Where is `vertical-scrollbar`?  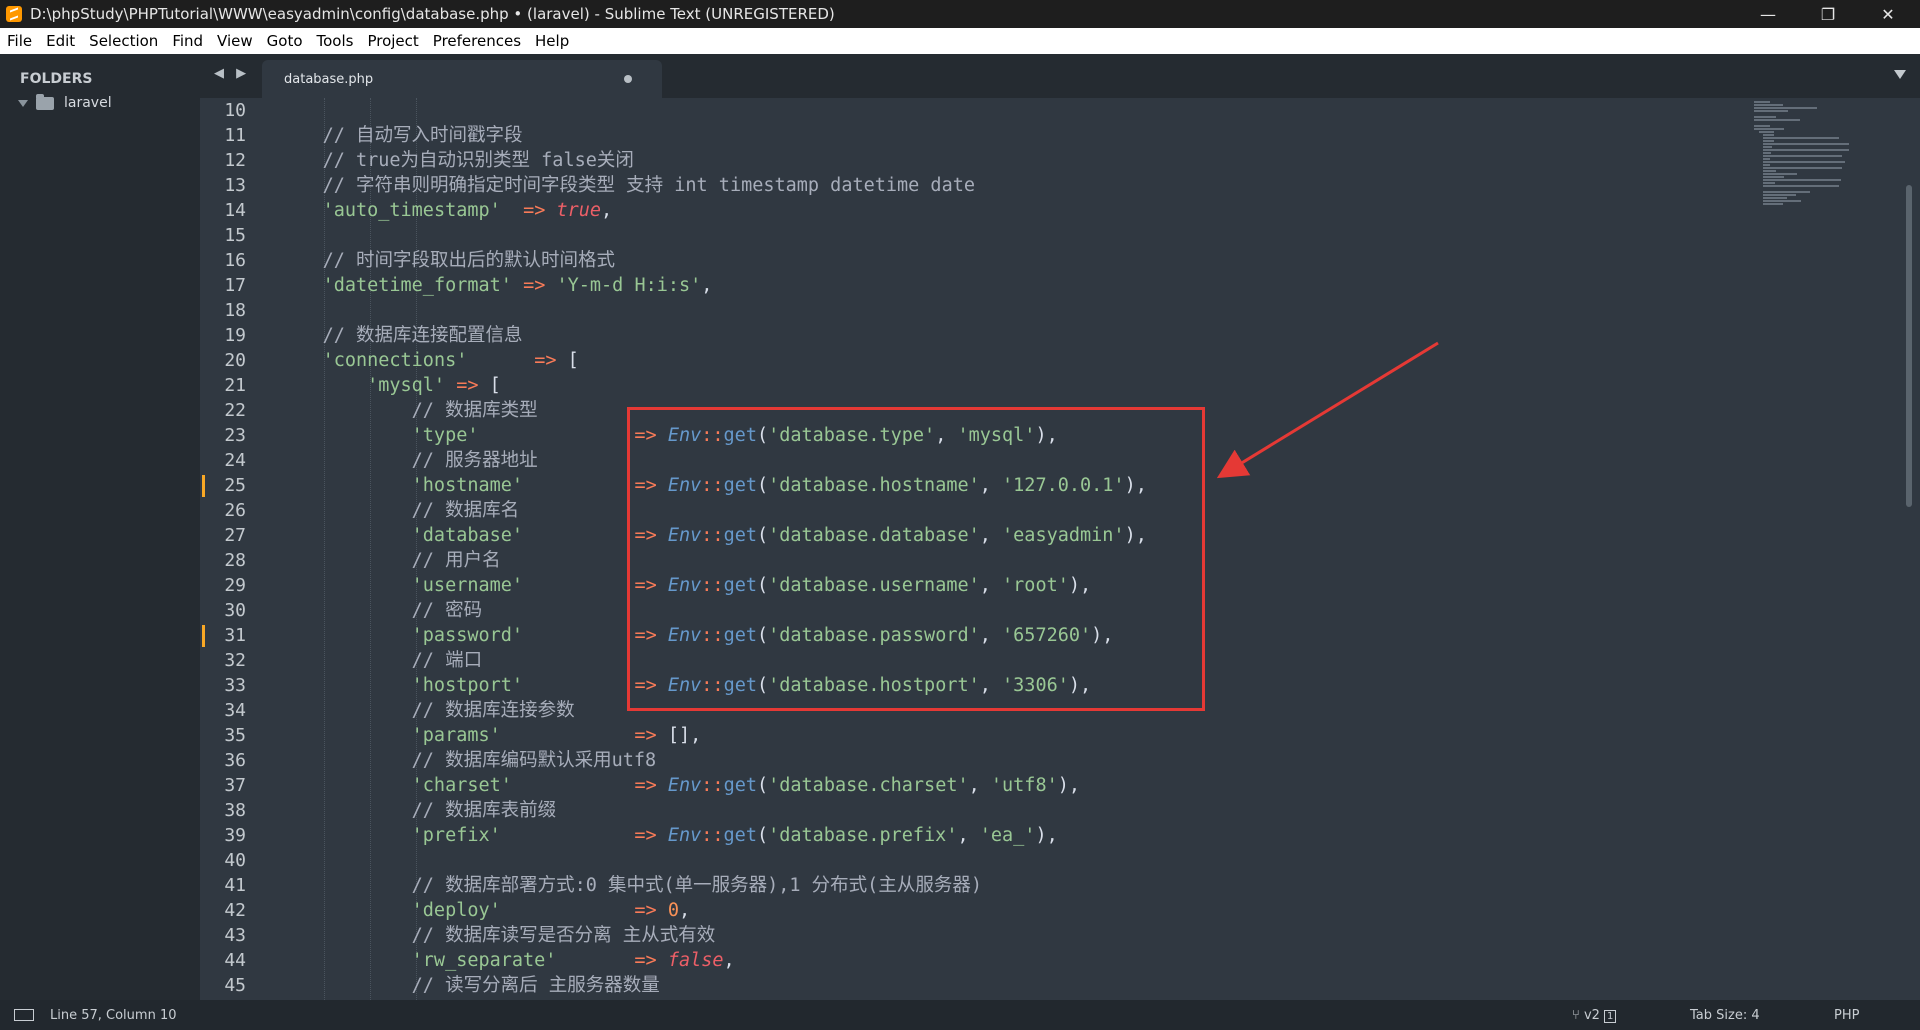
vertical-scrollbar is located at coordinates (1909, 346).